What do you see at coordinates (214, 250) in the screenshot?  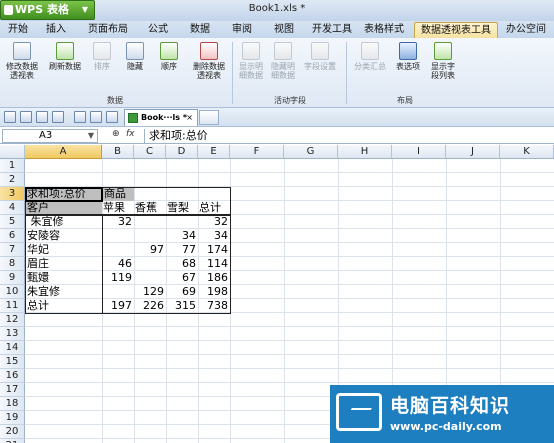 I see `pivot-value-cell: 174` at bounding box center [214, 250].